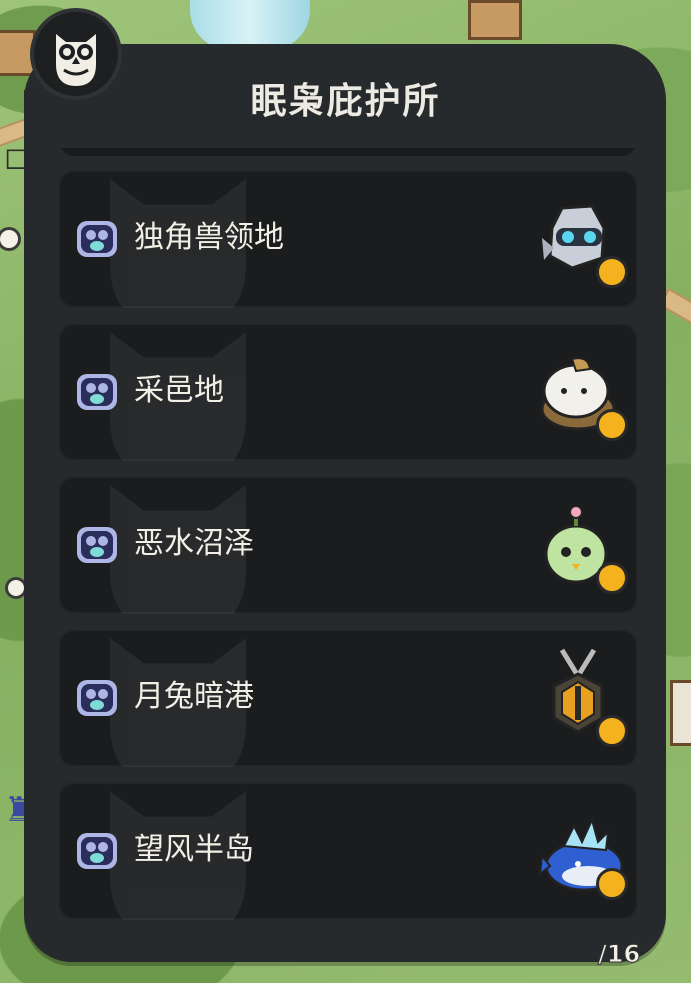 This screenshot has width=691, height=983. What do you see at coordinates (348, 698) in the screenshot?
I see `sanctuary-item-moon-rabbit-harbor: 月兔暗港` at bounding box center [348, 698].